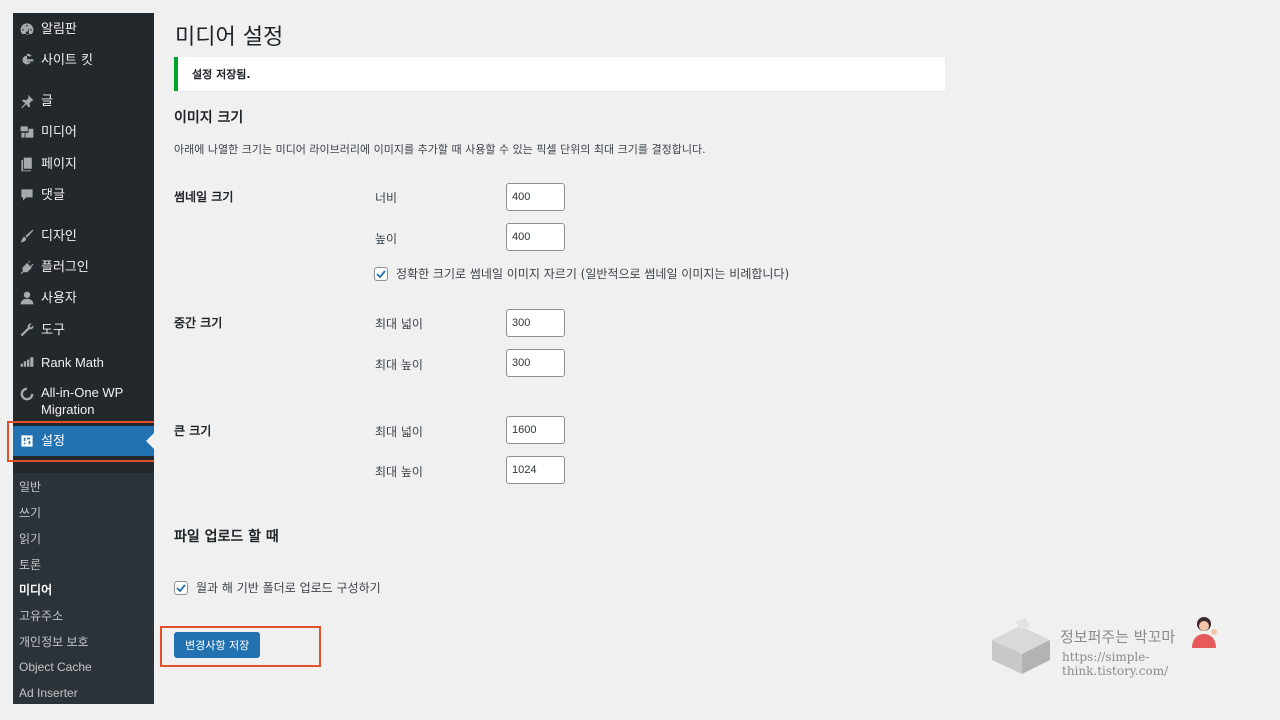  What do you see at coordinates (27, 101) in the screenshot?
I see `pushpin-icon` at bounding box center [27, 101].